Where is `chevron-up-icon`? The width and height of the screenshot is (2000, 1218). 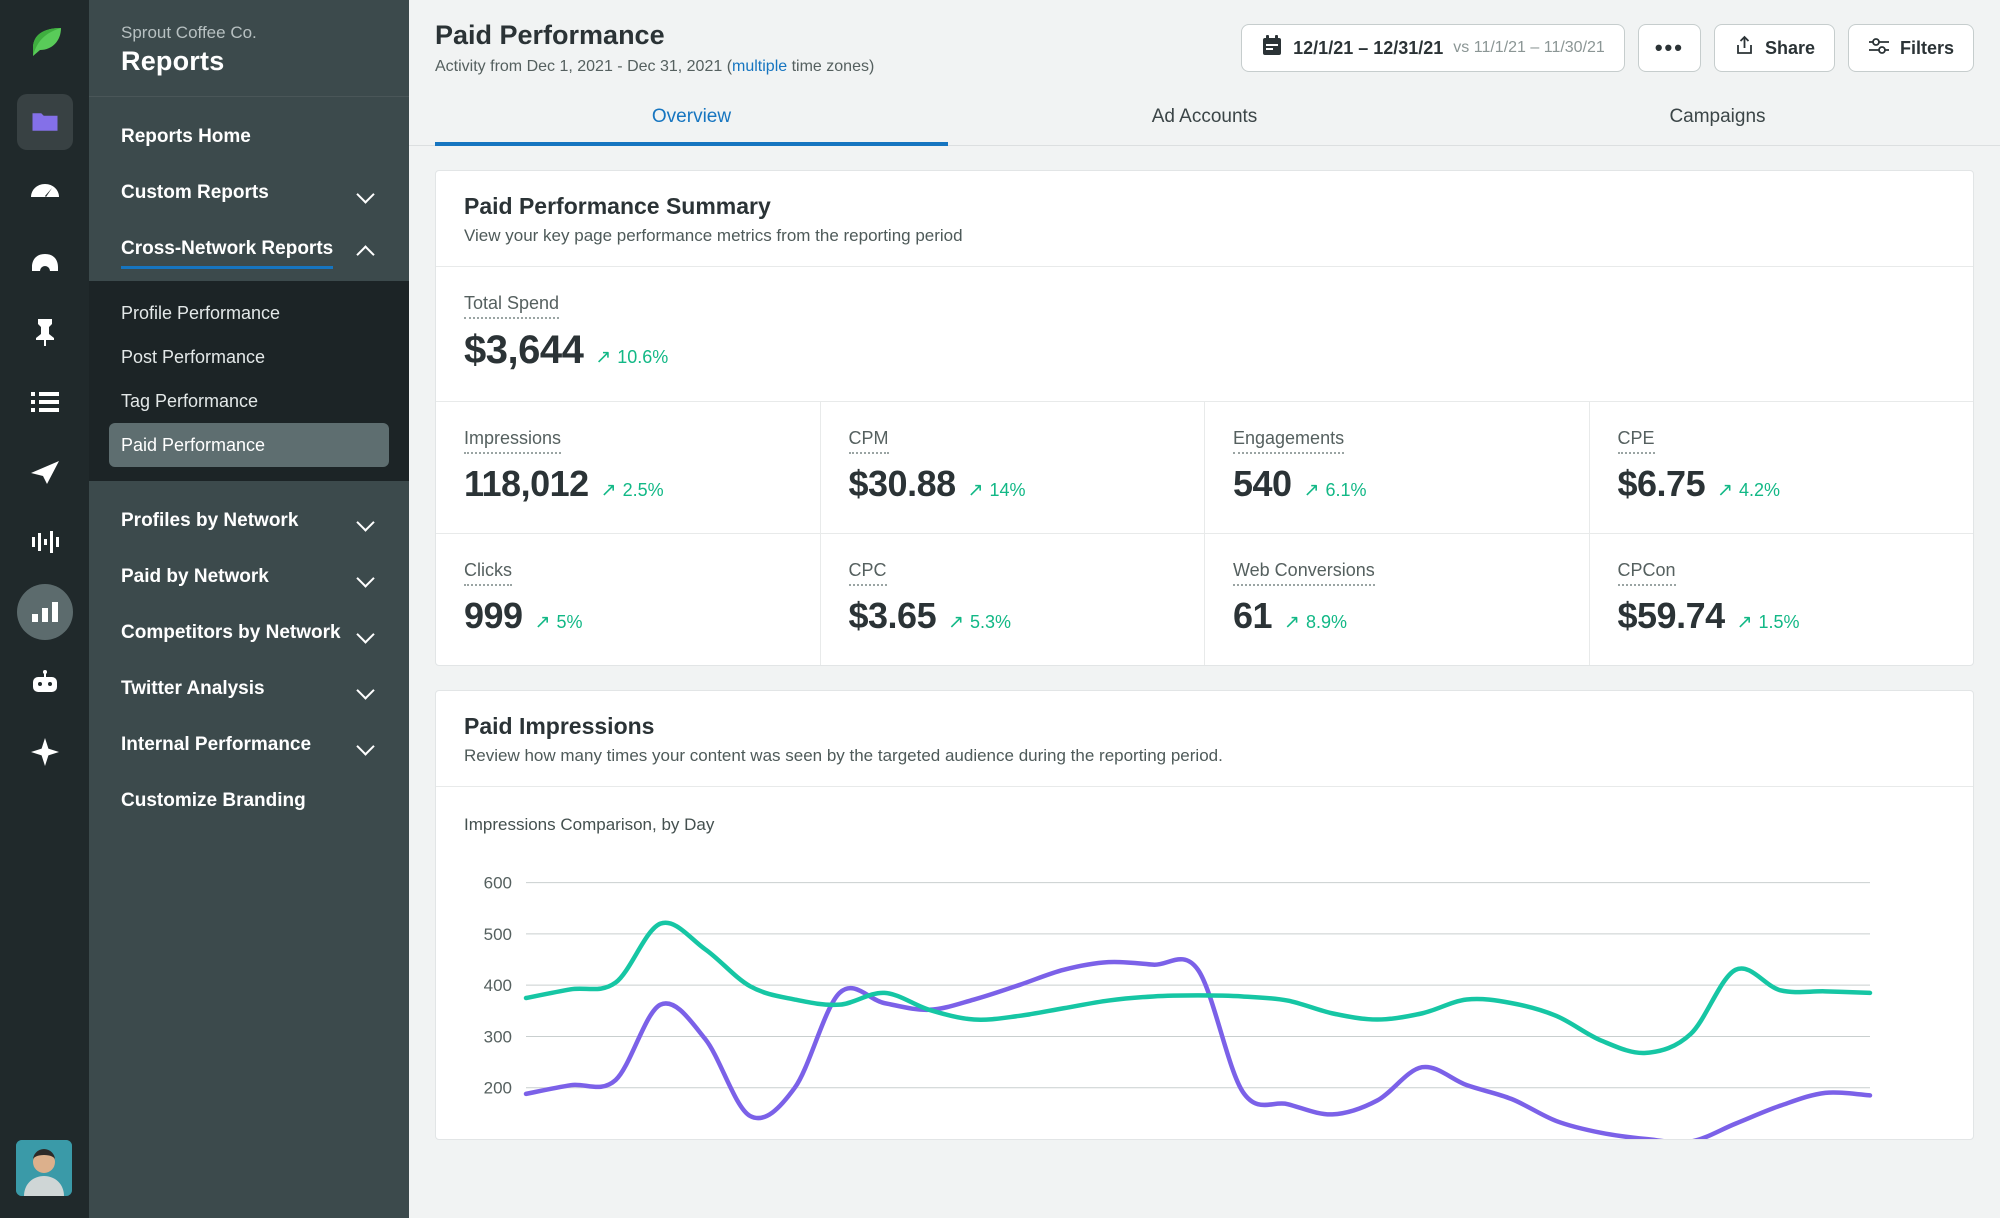 chevron-up-icon is located at coordinates (367, 249).